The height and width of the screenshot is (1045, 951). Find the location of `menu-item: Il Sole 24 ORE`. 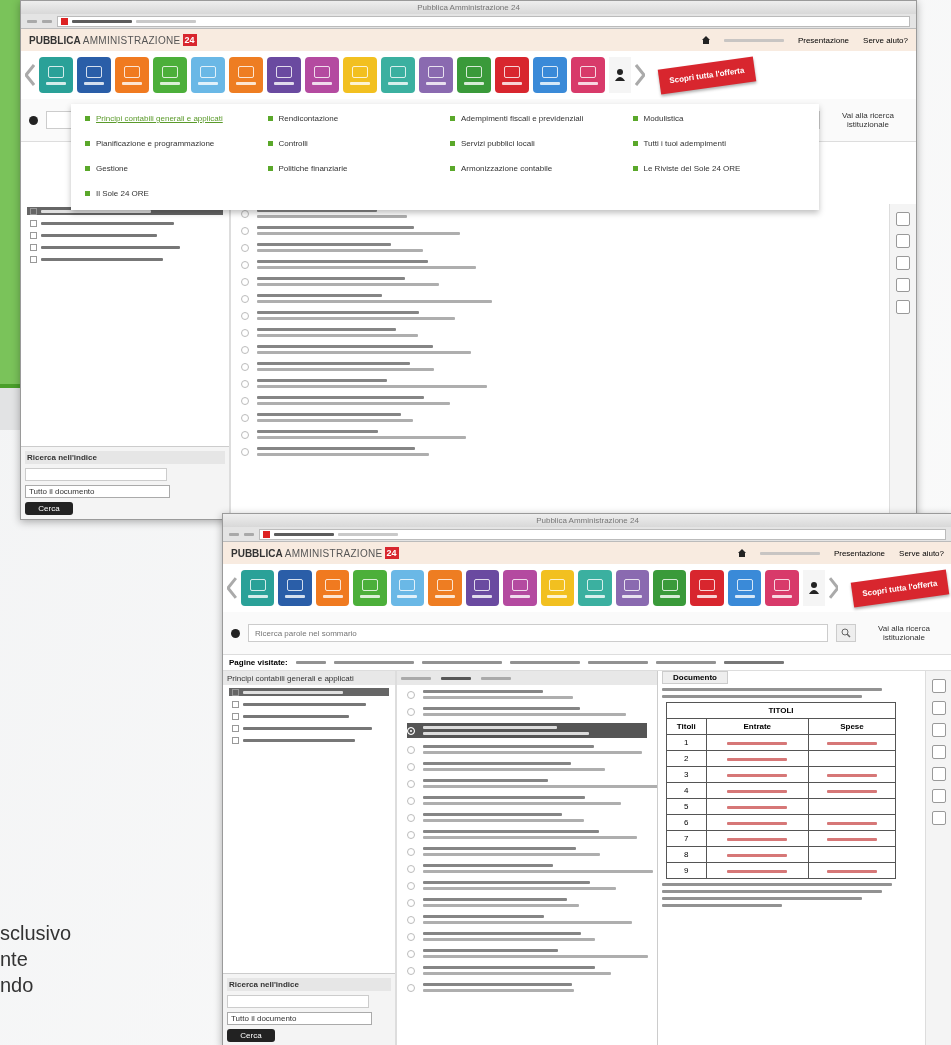

menu-item: Il Sole 24 ORE is located at coordinates (171, 193).